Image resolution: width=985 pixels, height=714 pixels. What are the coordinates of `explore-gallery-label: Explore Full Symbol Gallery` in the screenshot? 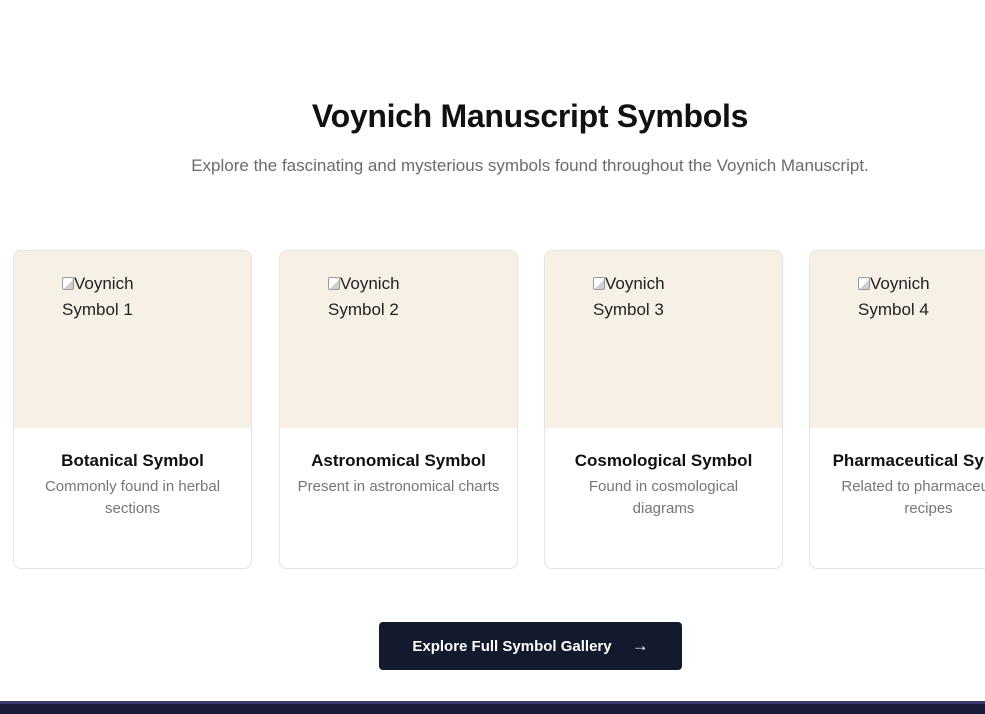 It's located at (512, 646).